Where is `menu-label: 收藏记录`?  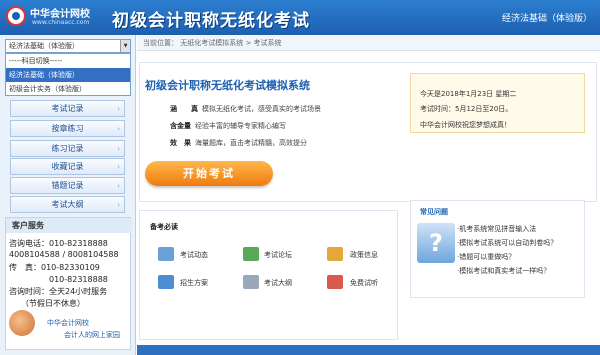
menu-label: 收藏记录 is located at coordinates (67, 166).